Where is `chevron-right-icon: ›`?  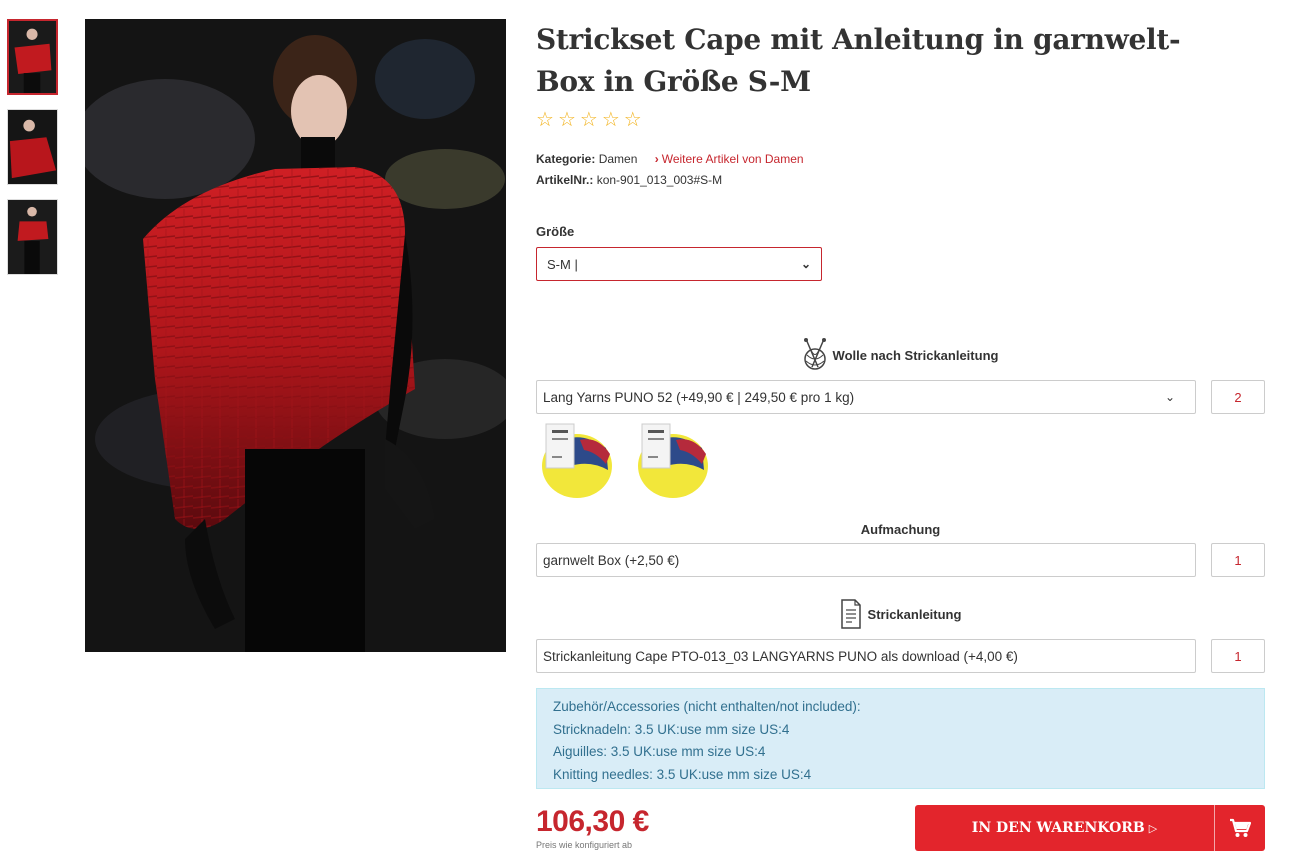 chevron-right-icon: › is located at coordinates (656, 159).